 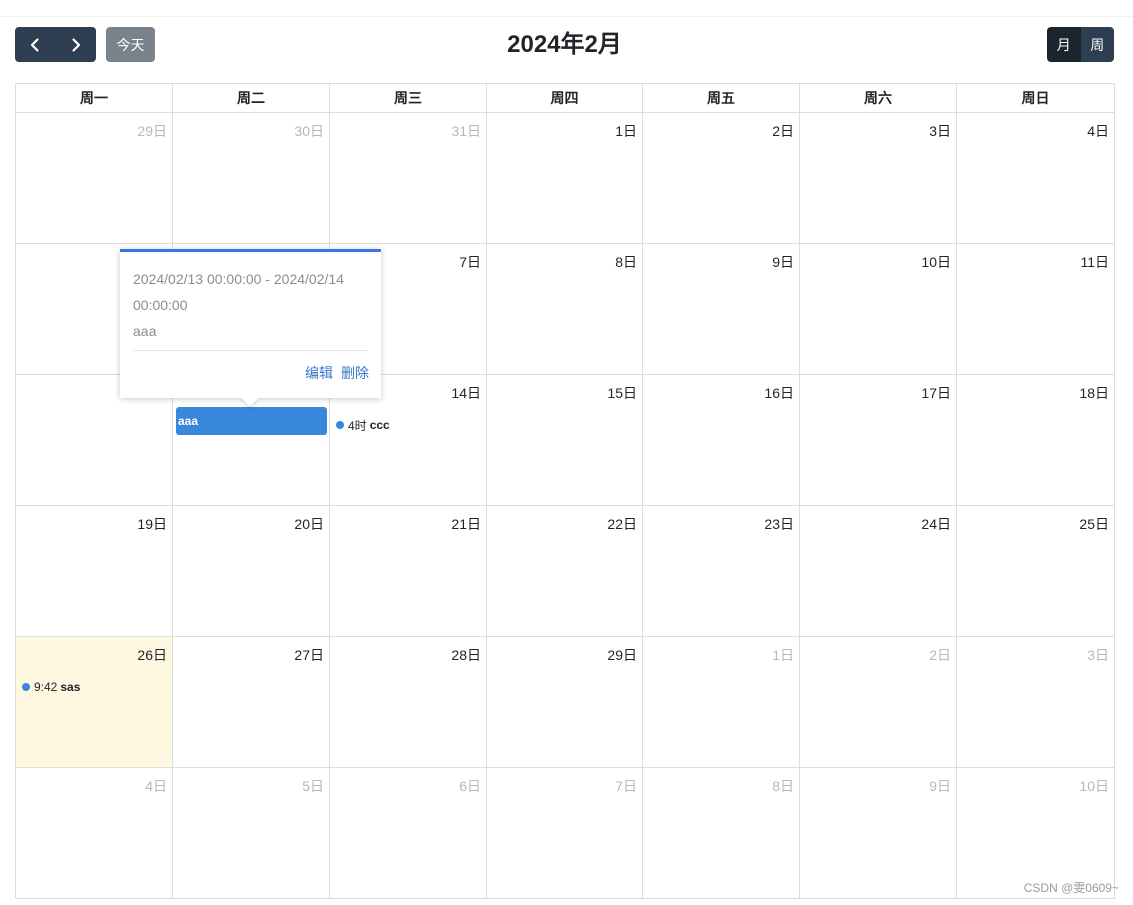 What do you see at coordinates (1094, 393) in the screenshot?
I see `day-number: 18日` at bounding box center [1094, 393].